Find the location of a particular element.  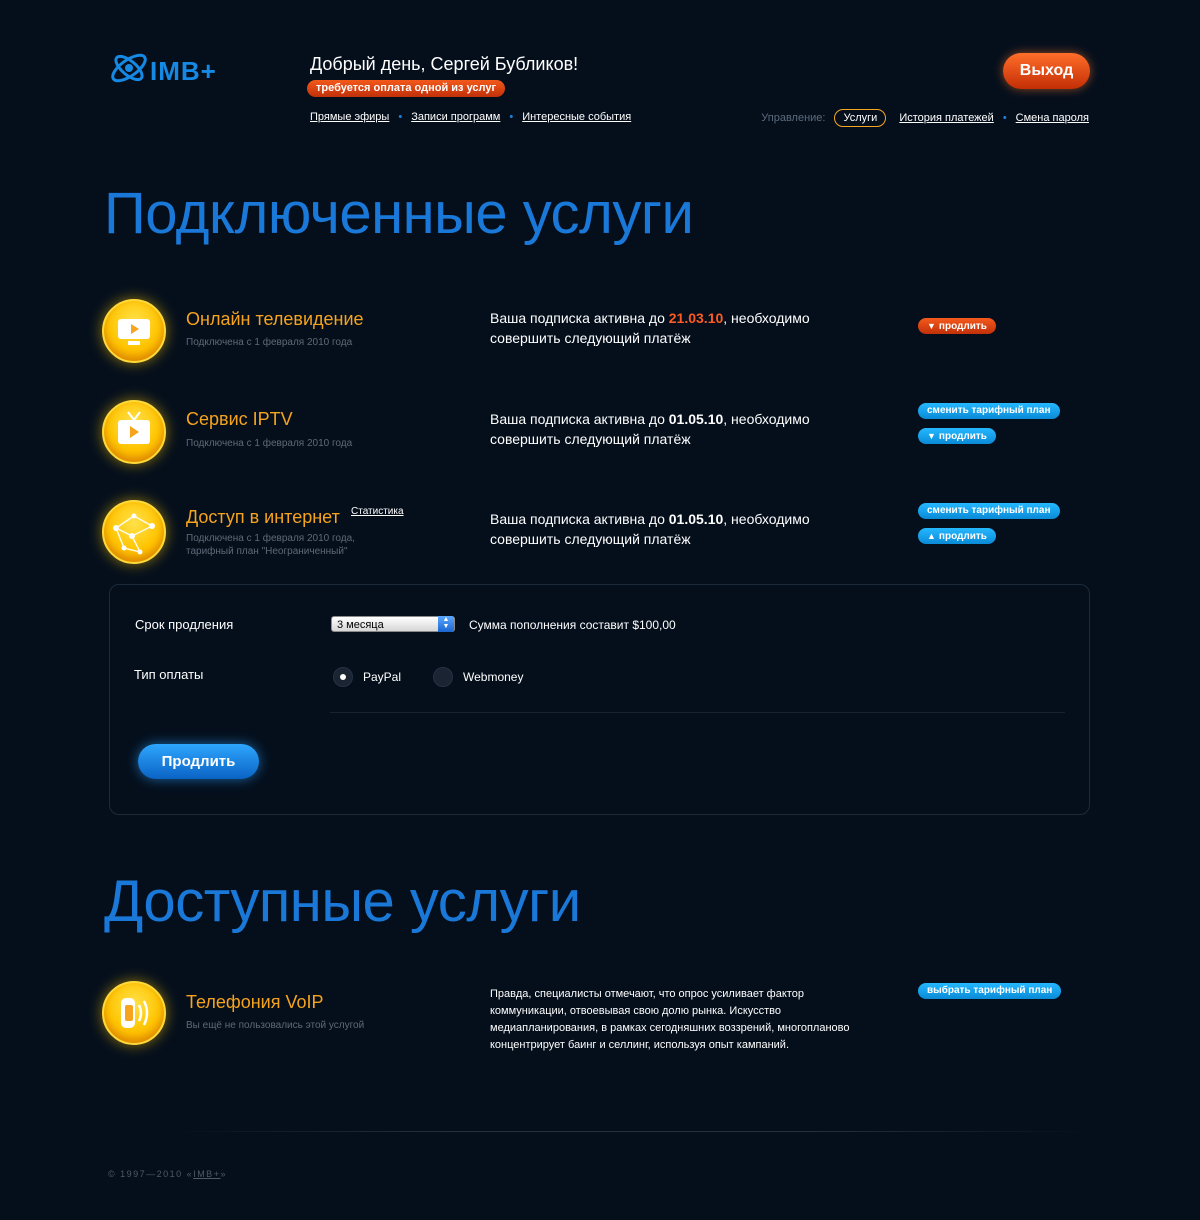

service-subtitle-tv: Подключена с 1 февраля 2010 года is located at coordinates (269, 342).